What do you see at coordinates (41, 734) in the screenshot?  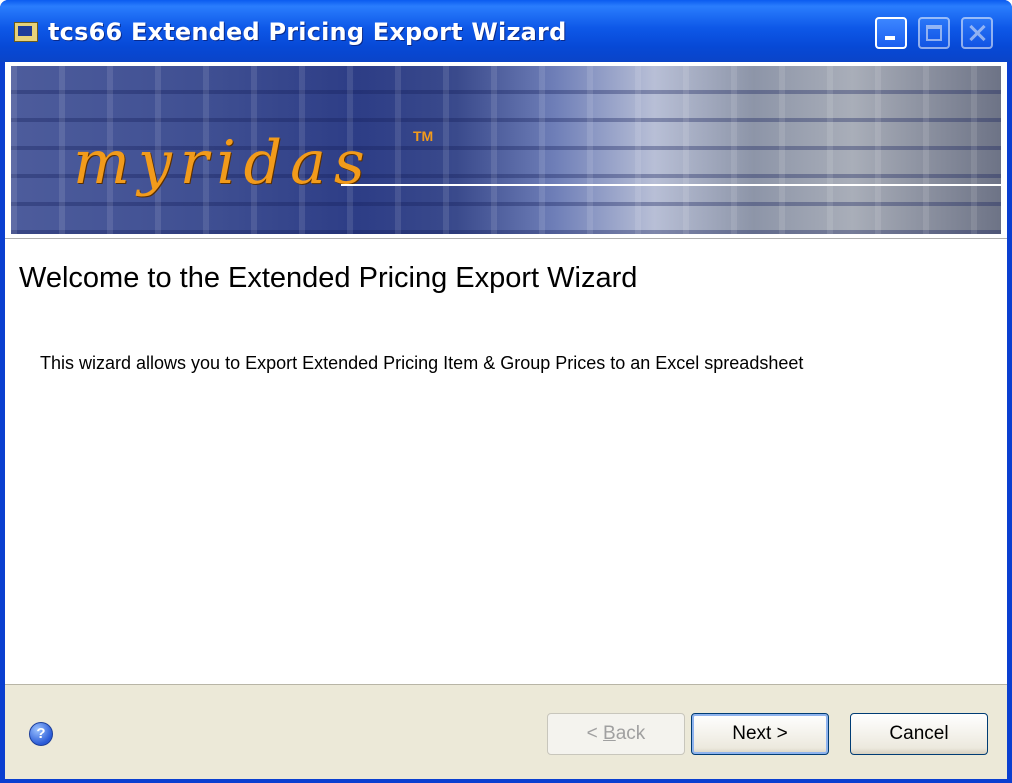 I see `help-icon: ?` at bounding box center [41, 734].